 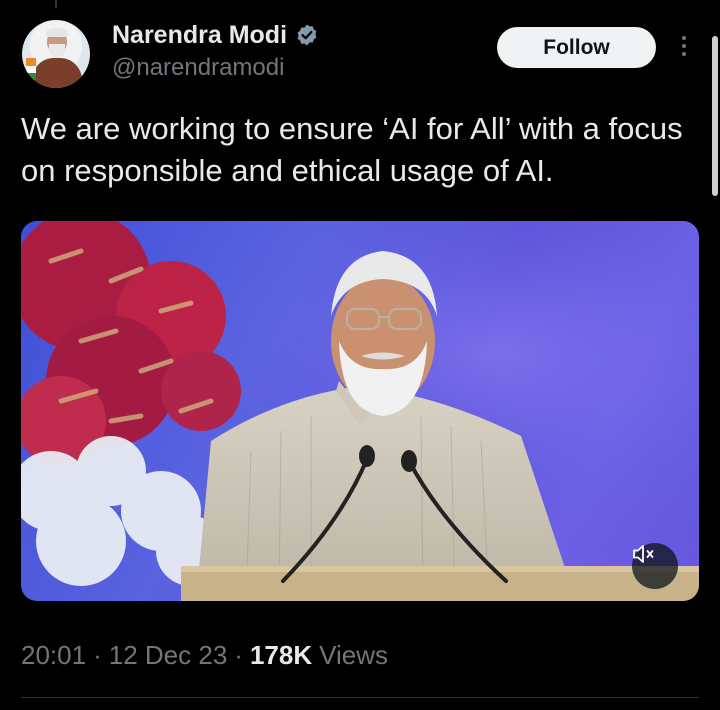 What do you see at coordinates (281, 655) in the screenshot?
I see `views-count: 178K` at bounding box center [281, 655].